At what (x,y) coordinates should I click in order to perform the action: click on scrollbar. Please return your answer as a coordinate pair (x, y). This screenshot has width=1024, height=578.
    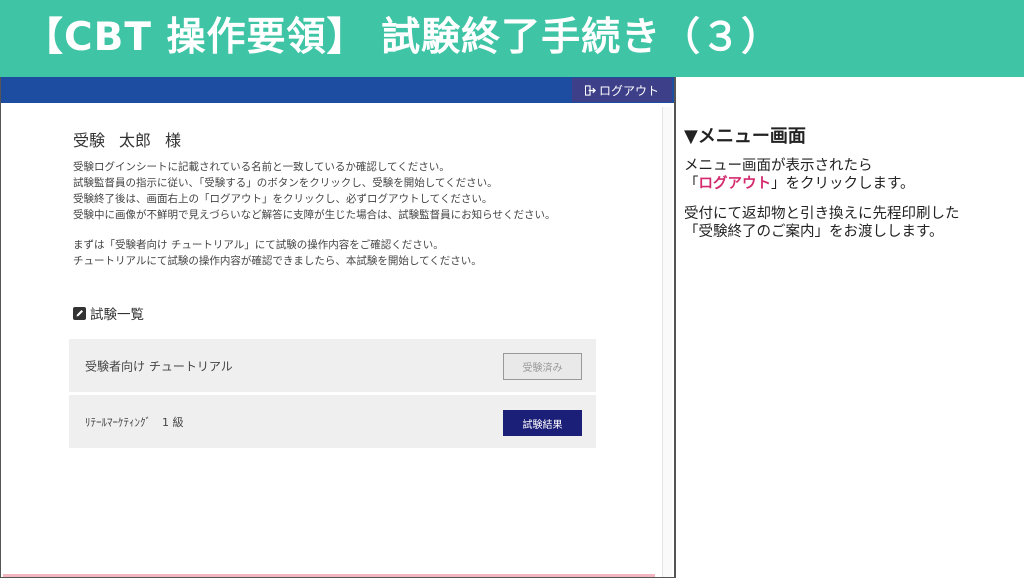
    Looking at the image, I should click on (667, 342).